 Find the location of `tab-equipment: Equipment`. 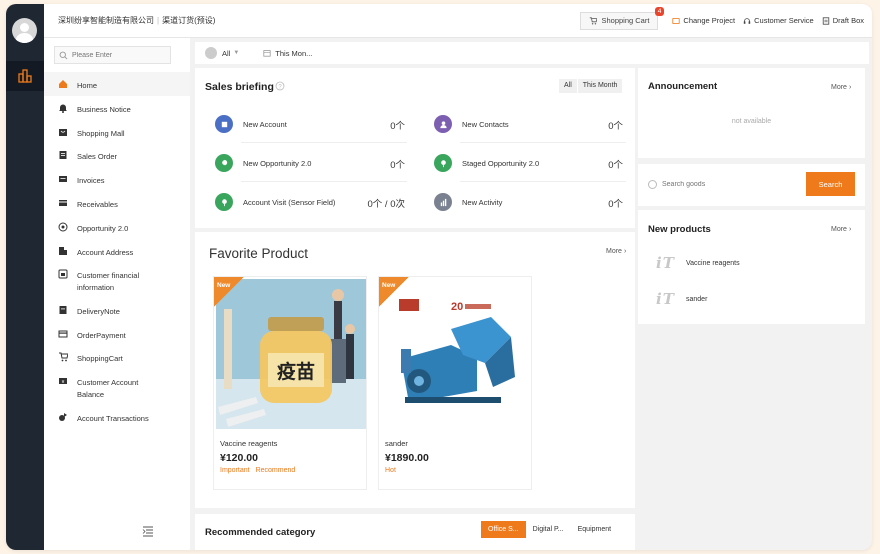

tab-equipment: Equipment is located at coordinates (594, 529).